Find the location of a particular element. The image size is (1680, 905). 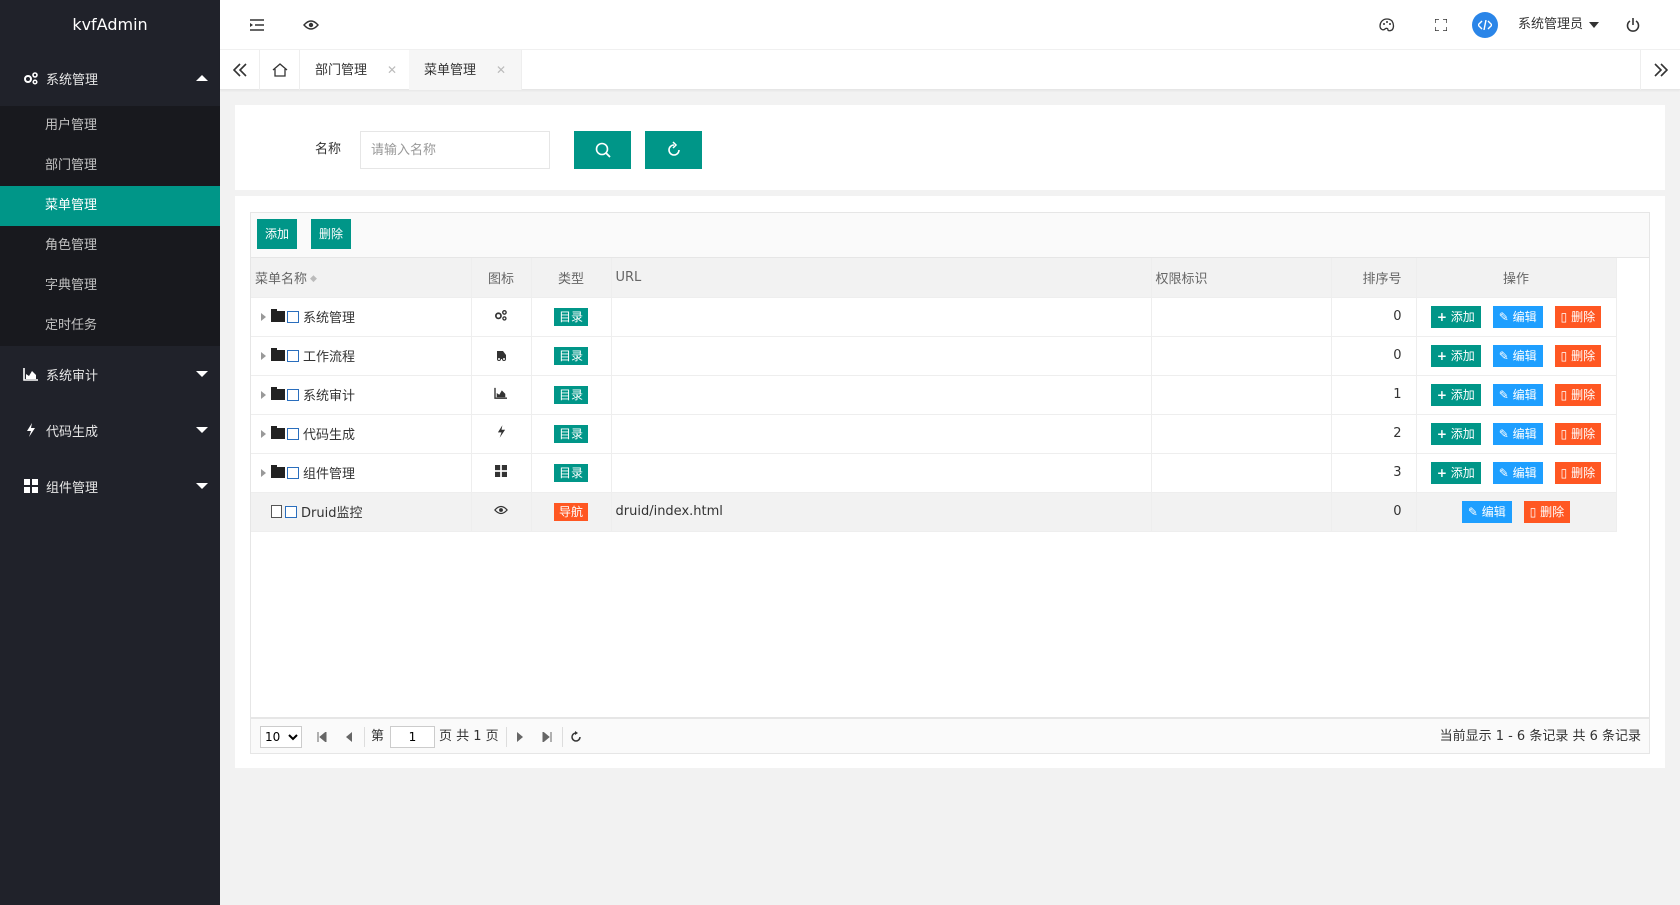

search-button is located at coordinates (602, 150).